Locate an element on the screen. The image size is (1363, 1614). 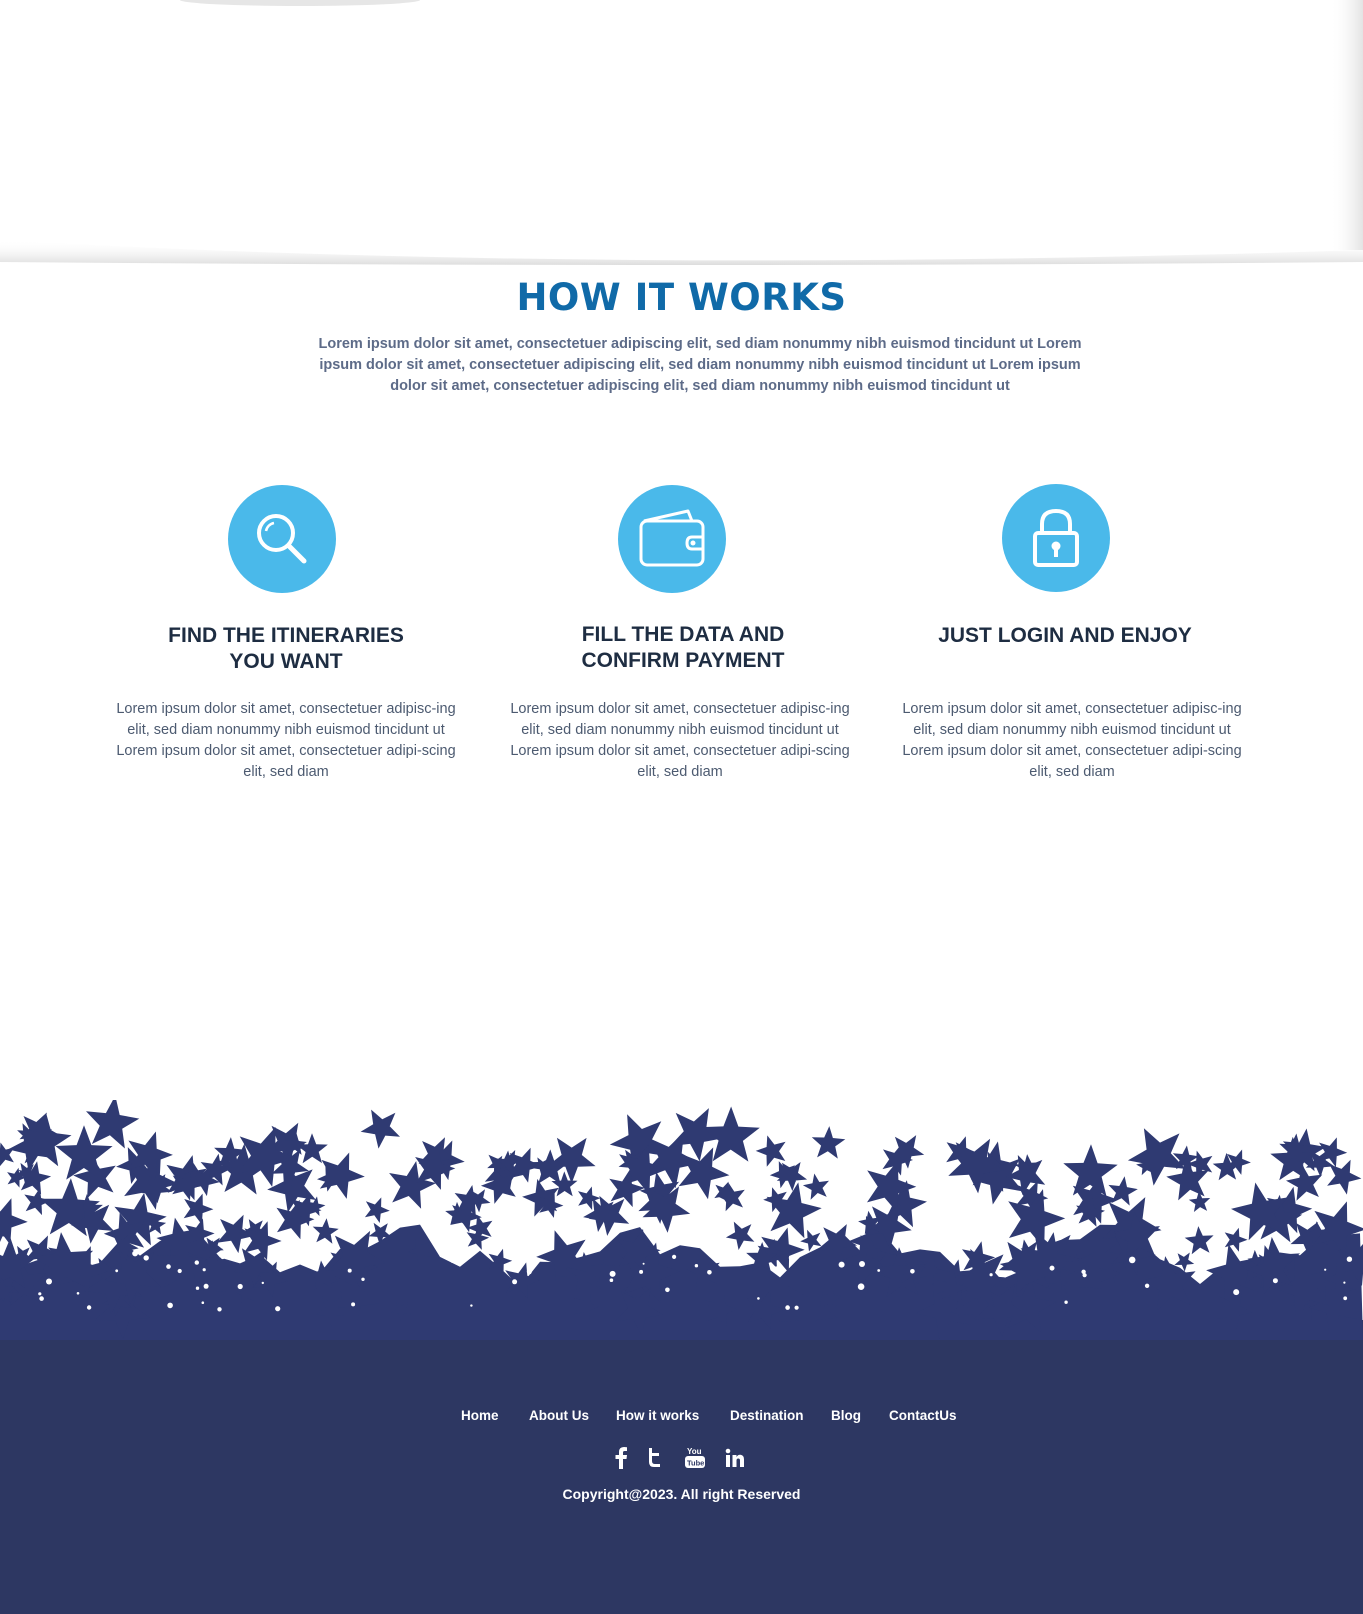
step-title-line: FIND THE ITINERARIES is located at coordinates (286, 635).